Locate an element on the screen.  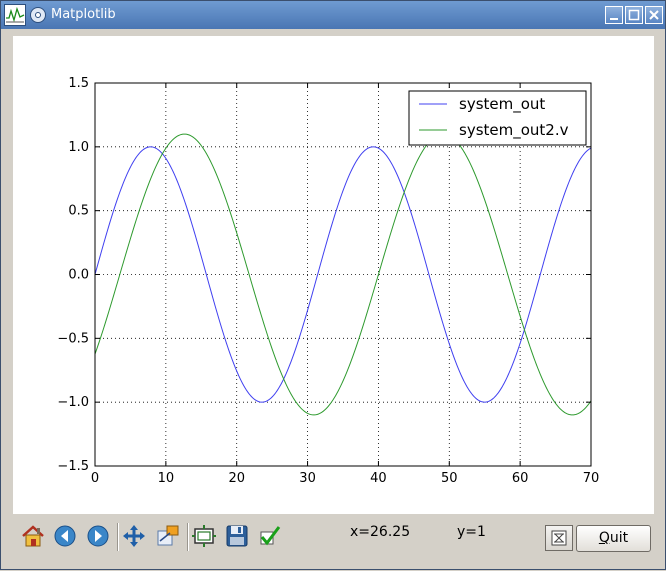
x-tick-label: 50 is located at coordinates (449, 478).